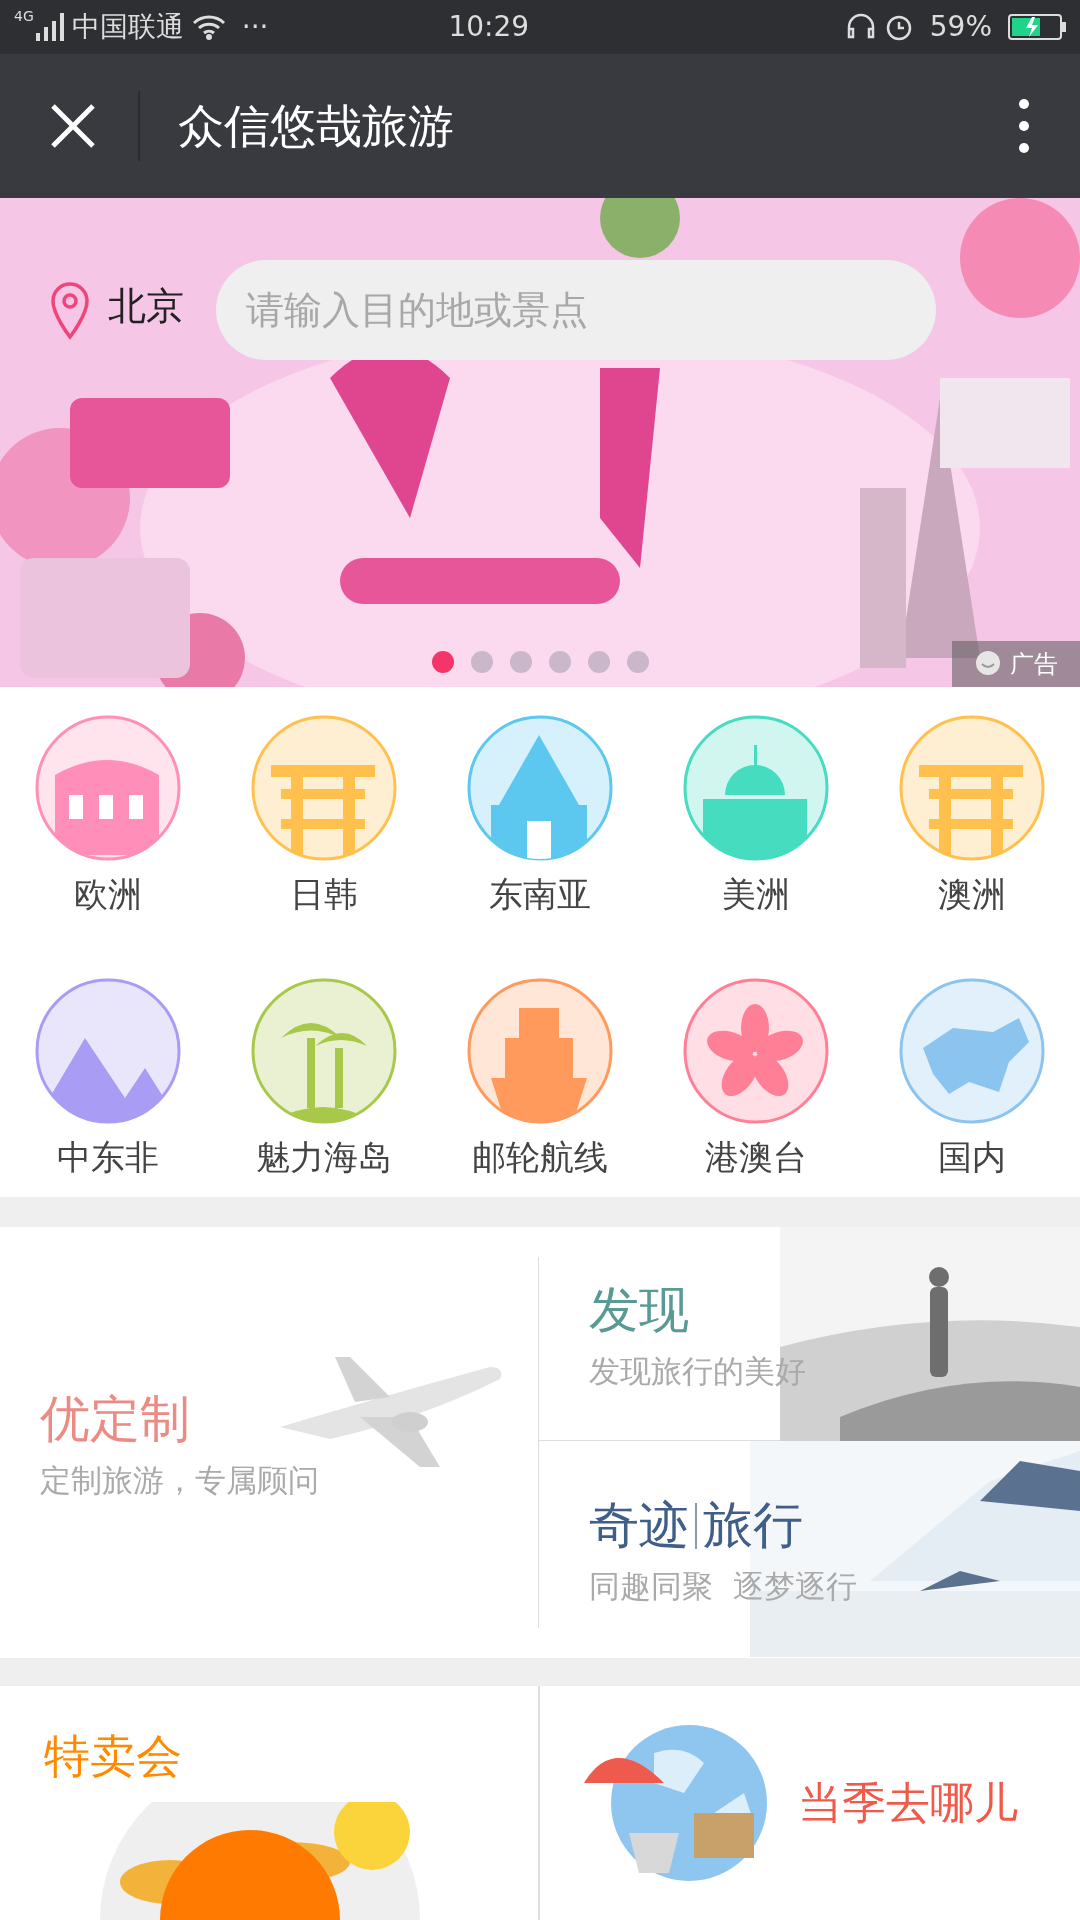  What do you see at coordinates (960, 27) in the screenshot?
I see `battery-percent: 59%` at bounding box center [960, 27].